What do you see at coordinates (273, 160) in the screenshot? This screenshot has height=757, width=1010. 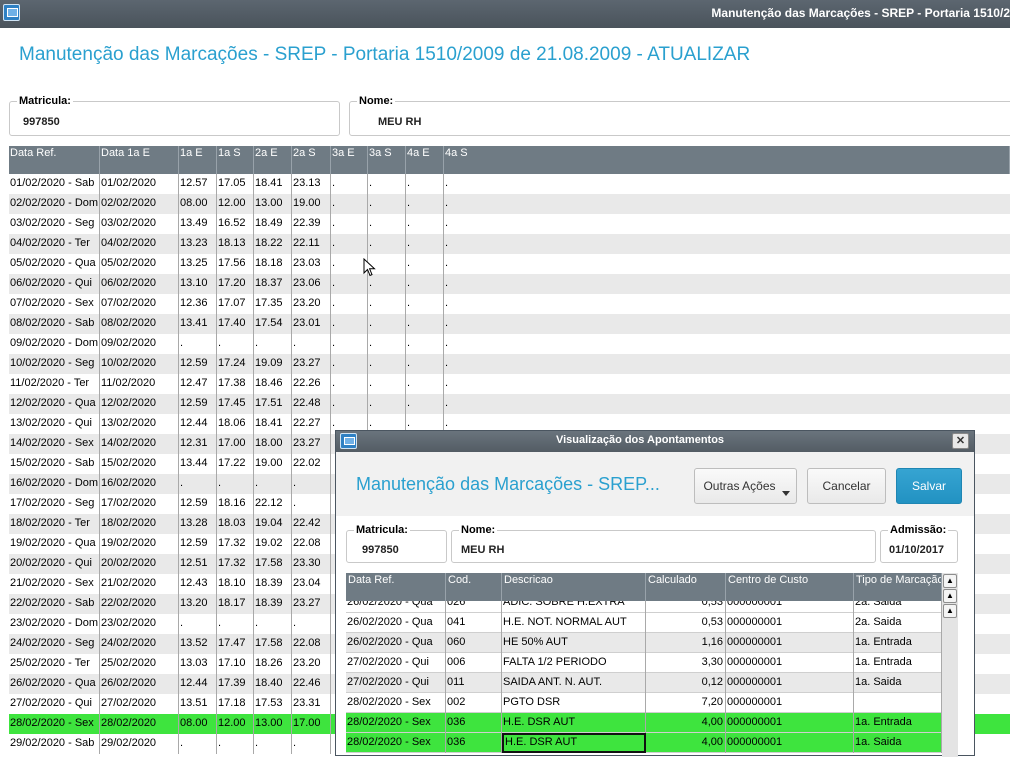 I see `column-header: 2a E` at bounding box center [273, 160].